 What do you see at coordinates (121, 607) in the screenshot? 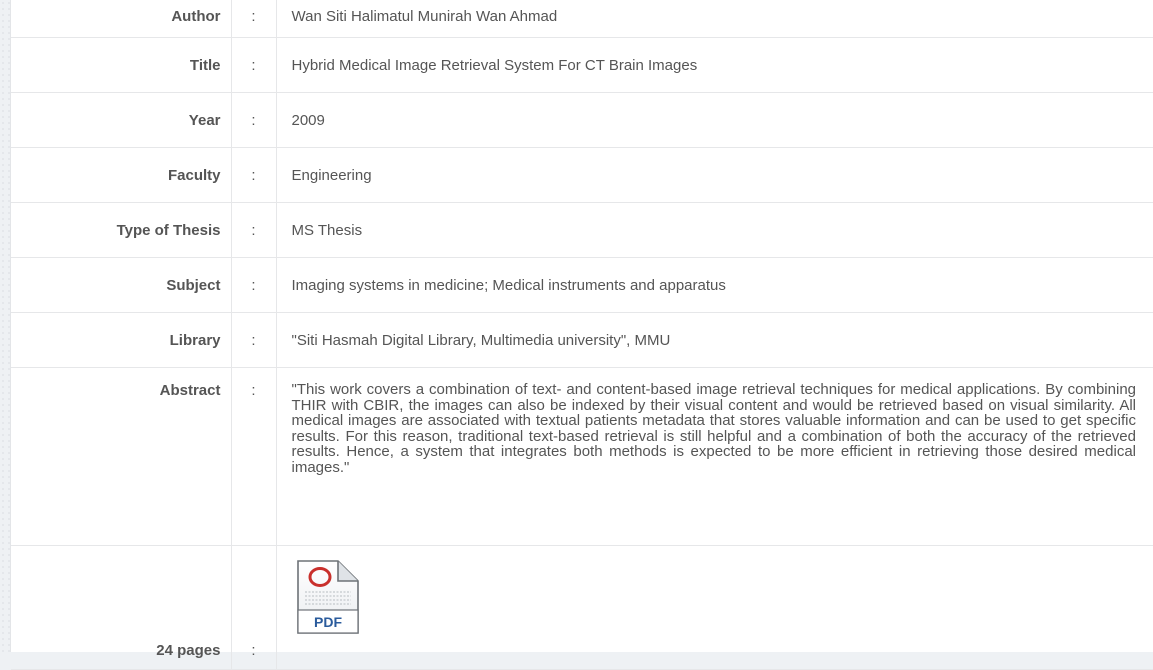
I see `pages-label: 24 pages` at bounding box center [121, 607].